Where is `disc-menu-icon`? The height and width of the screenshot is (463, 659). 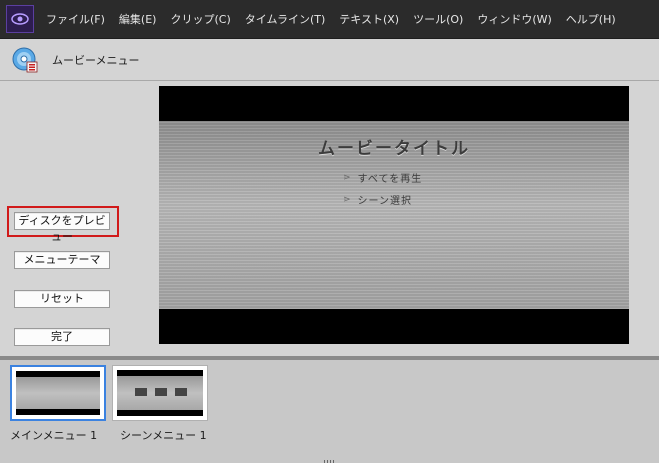
disc-menu-icon is located at coordinates (25, 60).